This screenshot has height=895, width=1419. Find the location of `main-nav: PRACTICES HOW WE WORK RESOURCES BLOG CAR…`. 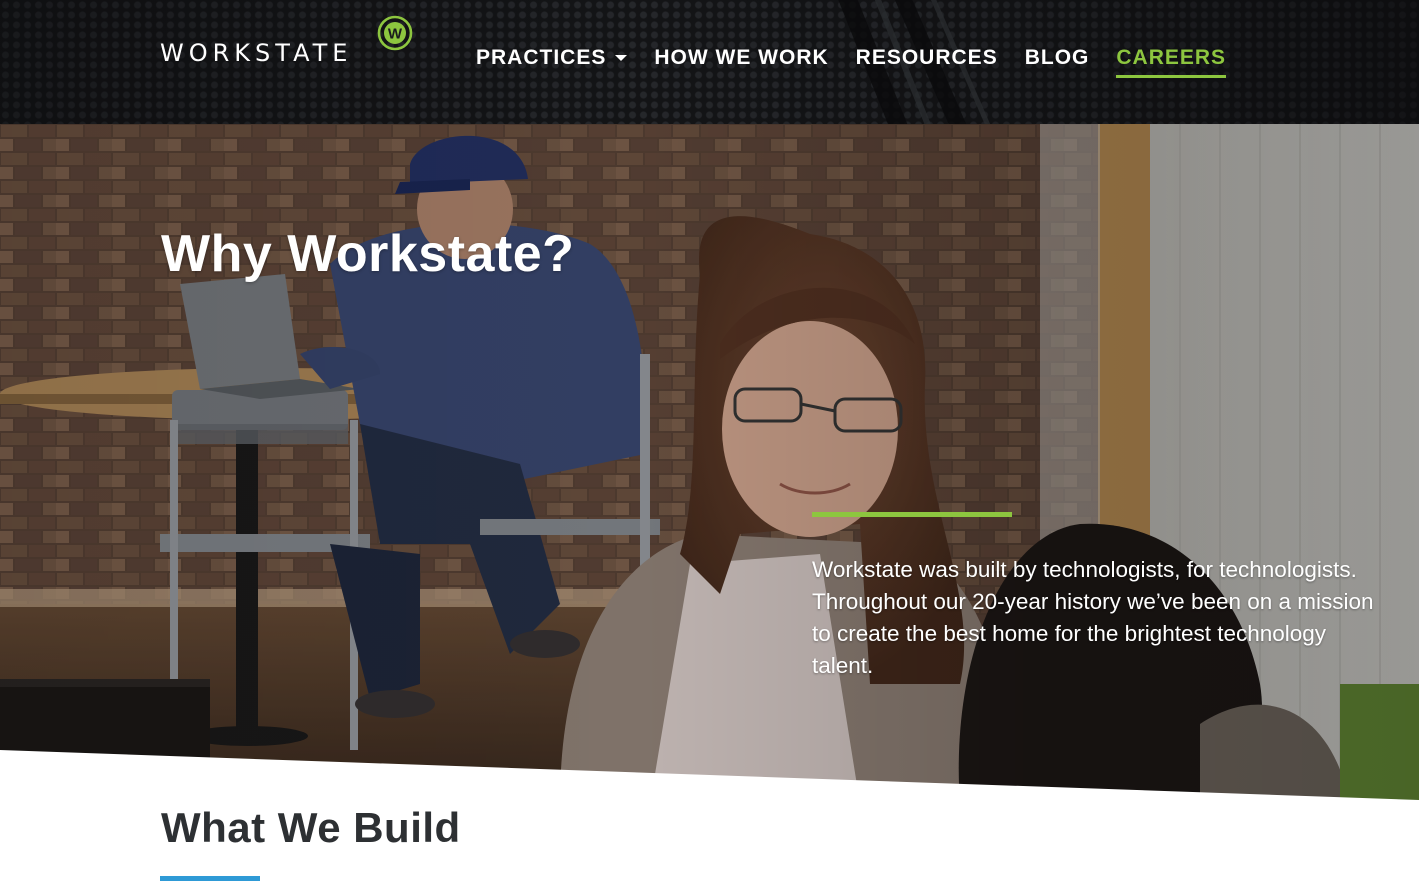

main-nav: PRACTICES HOW WE WORK RESOURCES BLOG CAR… is located at coordinates (864, 59).